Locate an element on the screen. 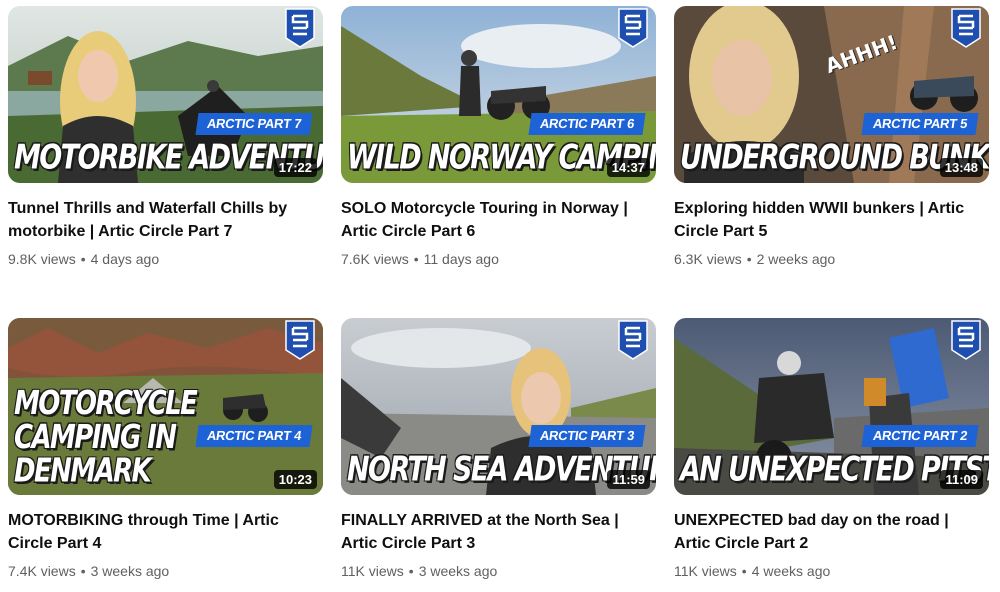 This screenshot has width=1000, height=592. overlay-line-2: CAMPING IN DENMARK is located at coordinates (95, 455).